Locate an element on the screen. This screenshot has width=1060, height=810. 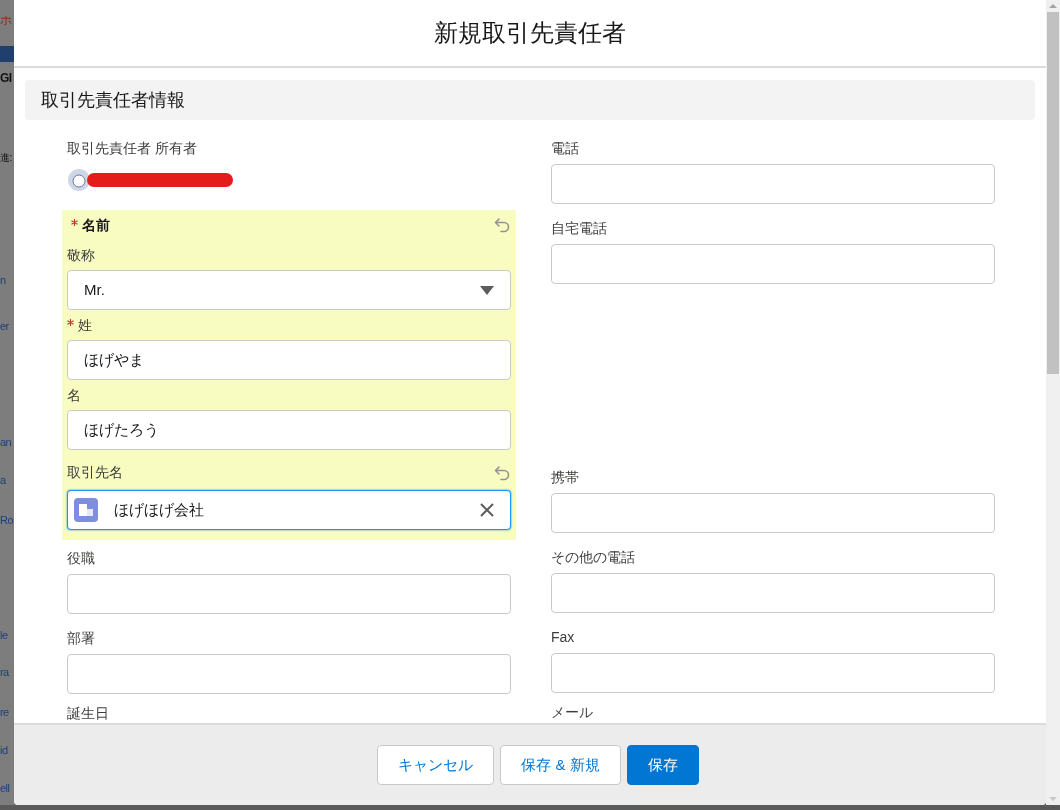
field-label: 名 is located at coordinates (74, 395).